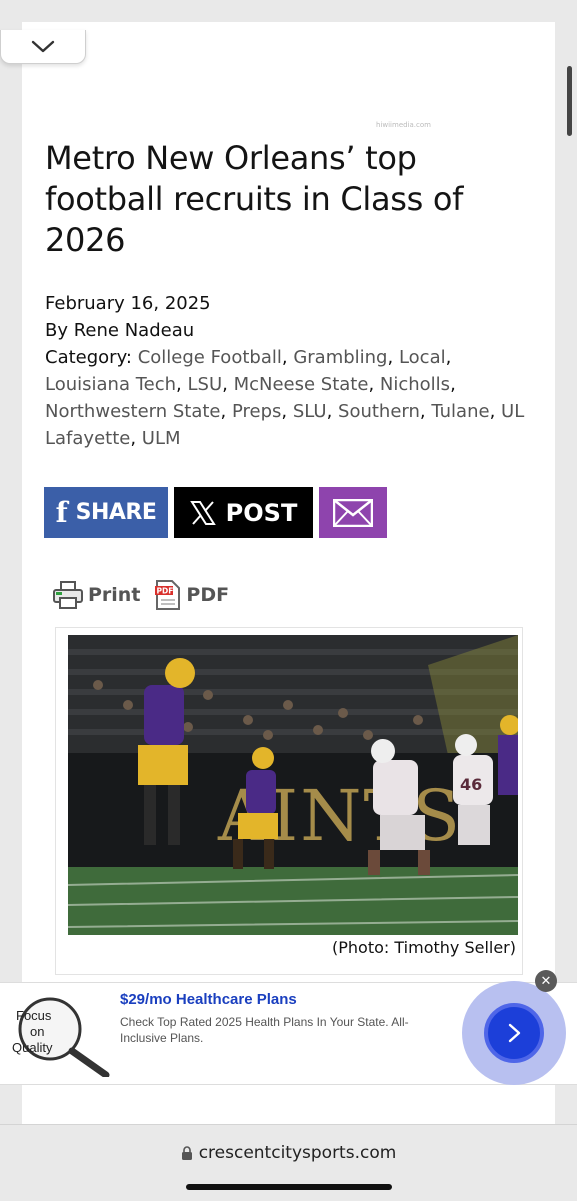  I want to click on print-button: Print, so click(96, 595).